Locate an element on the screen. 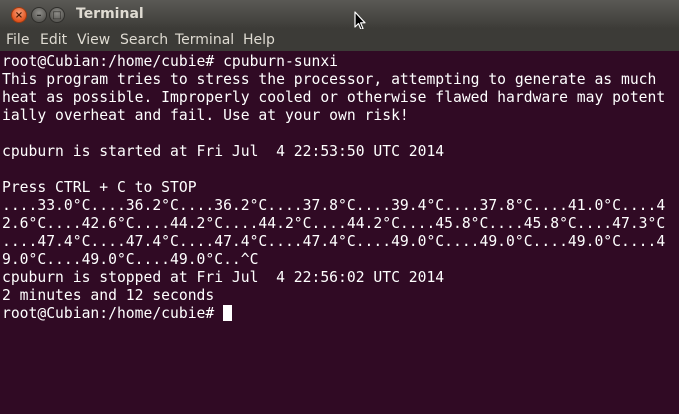 Image resolution: width=679 pixels, height=414 pixels. terminal-line: Press CTRL + C to STOP is located at coordinates (99, 187).